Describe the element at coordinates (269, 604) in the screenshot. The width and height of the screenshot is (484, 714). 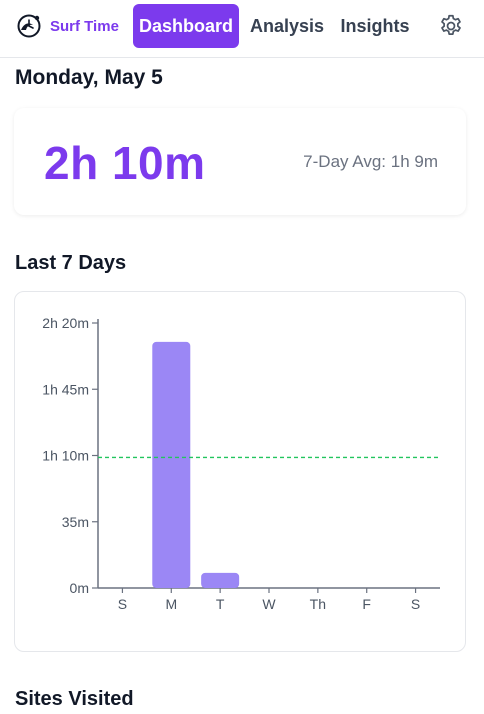
I see `x-tick-label: W` at that location.